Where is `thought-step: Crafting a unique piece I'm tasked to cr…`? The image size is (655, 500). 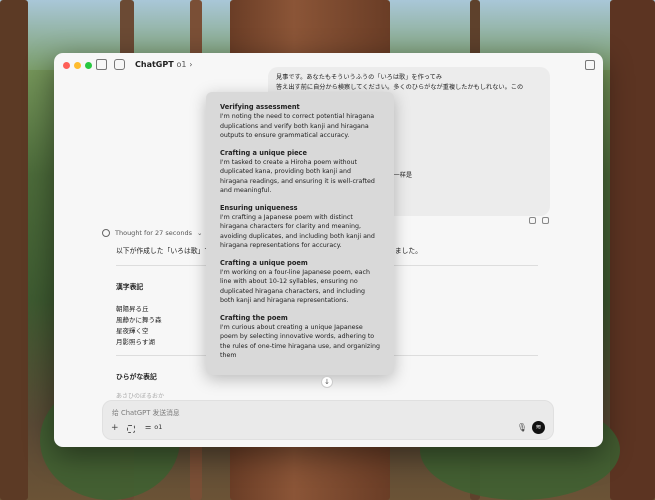 thought-step: Crafting a unique piece I'm tasked to cr… is located at coordinates (300, 172).